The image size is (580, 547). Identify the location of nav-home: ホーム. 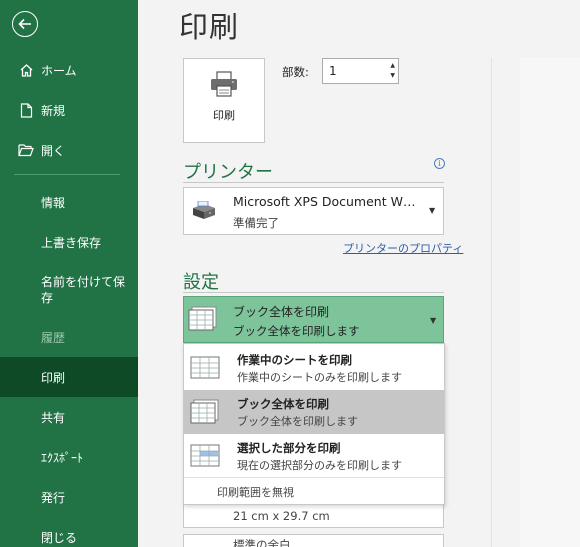
(69, 70).